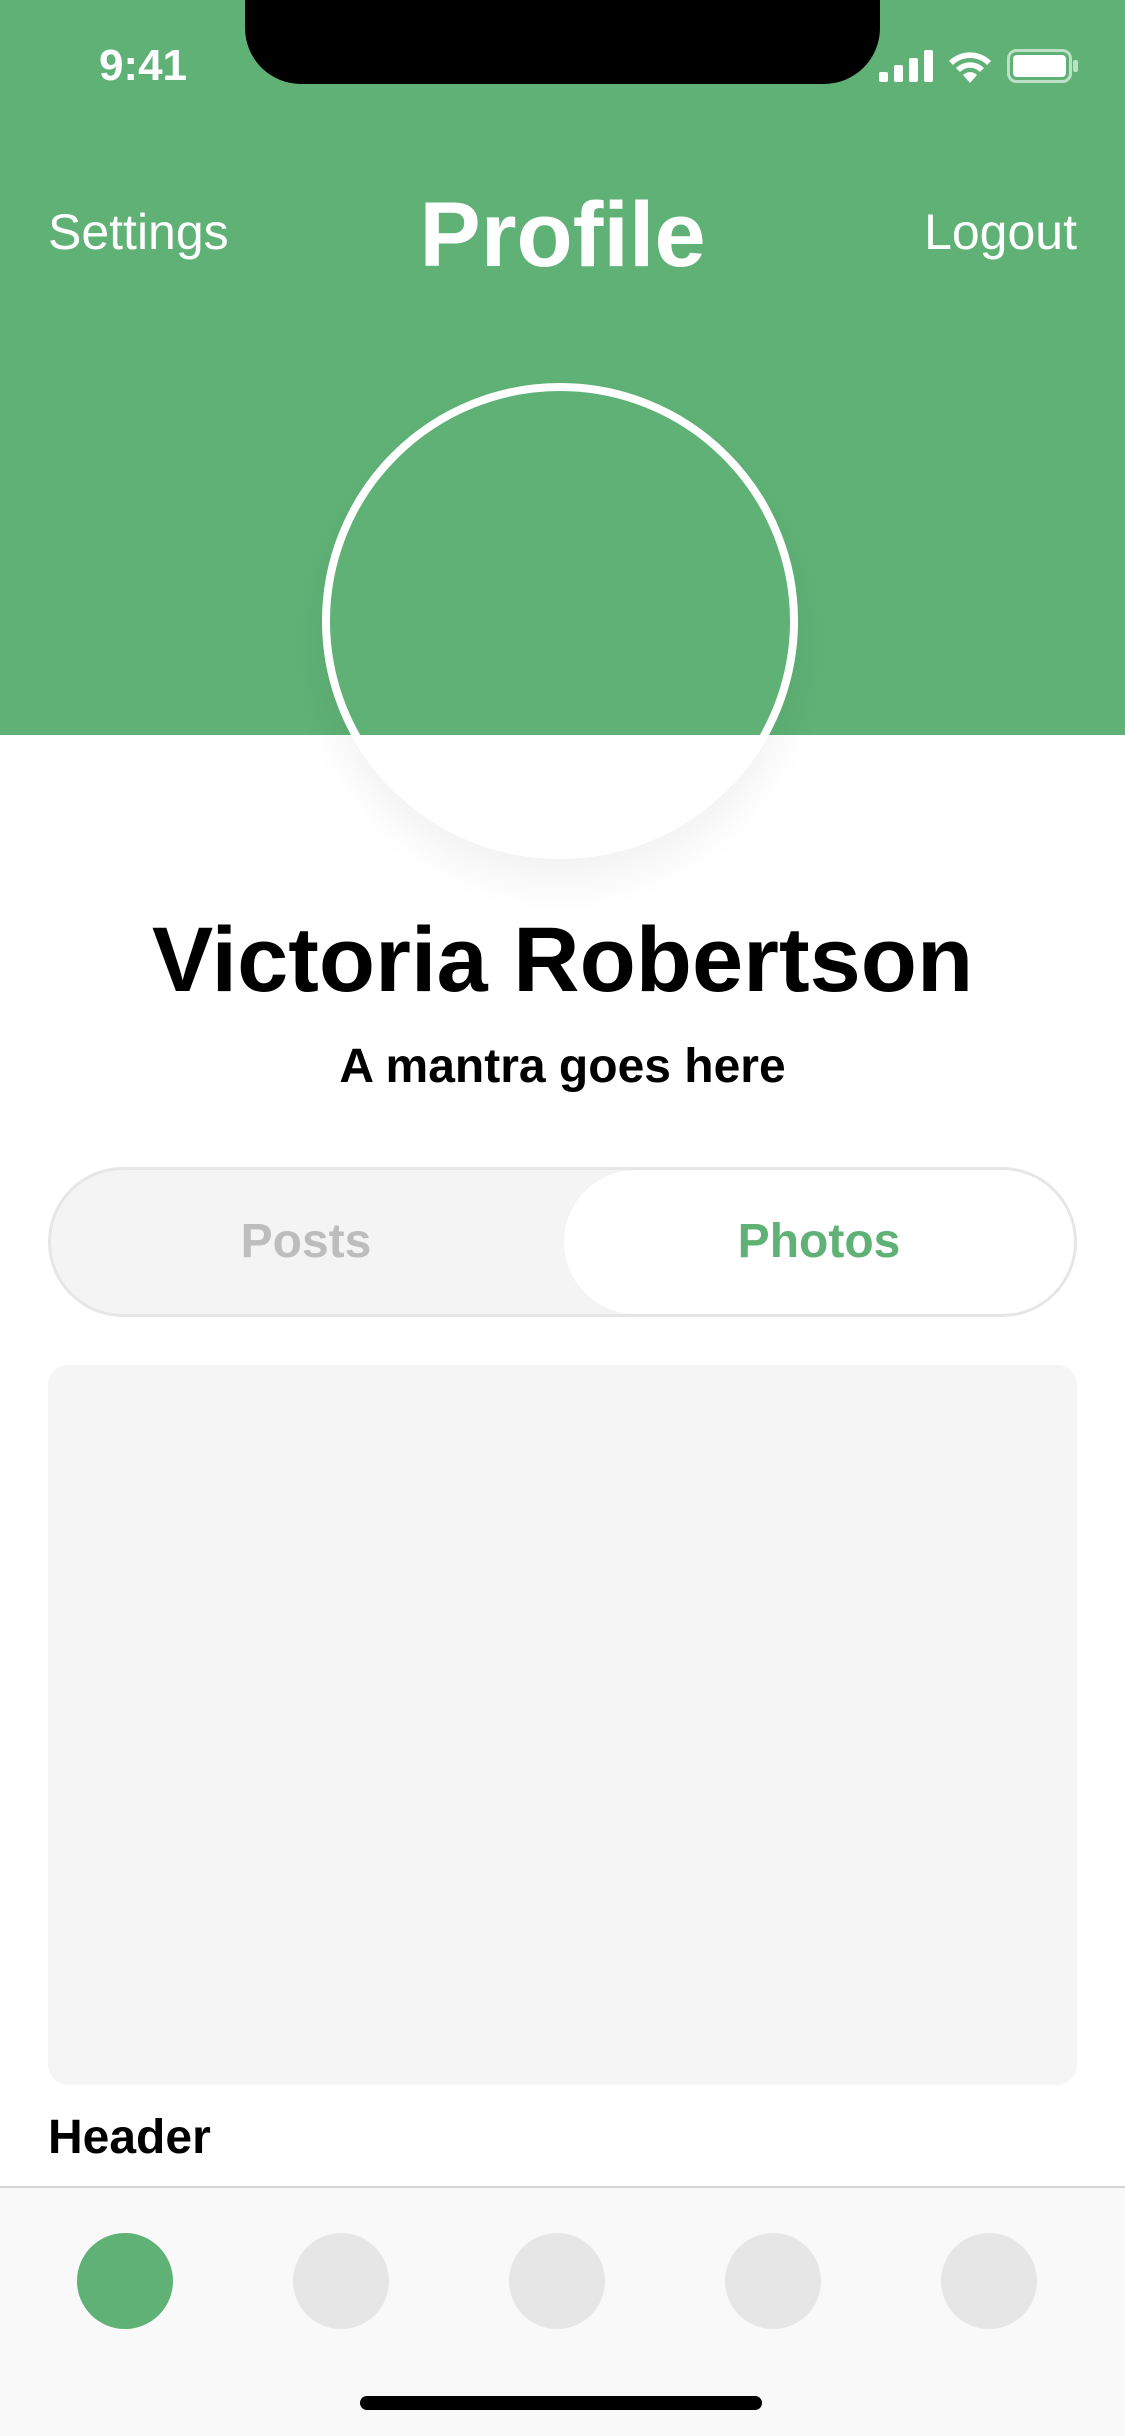 This screenshot has height=2436, width=1125. I want to click on status-time: 9:41, so click(143, 65).